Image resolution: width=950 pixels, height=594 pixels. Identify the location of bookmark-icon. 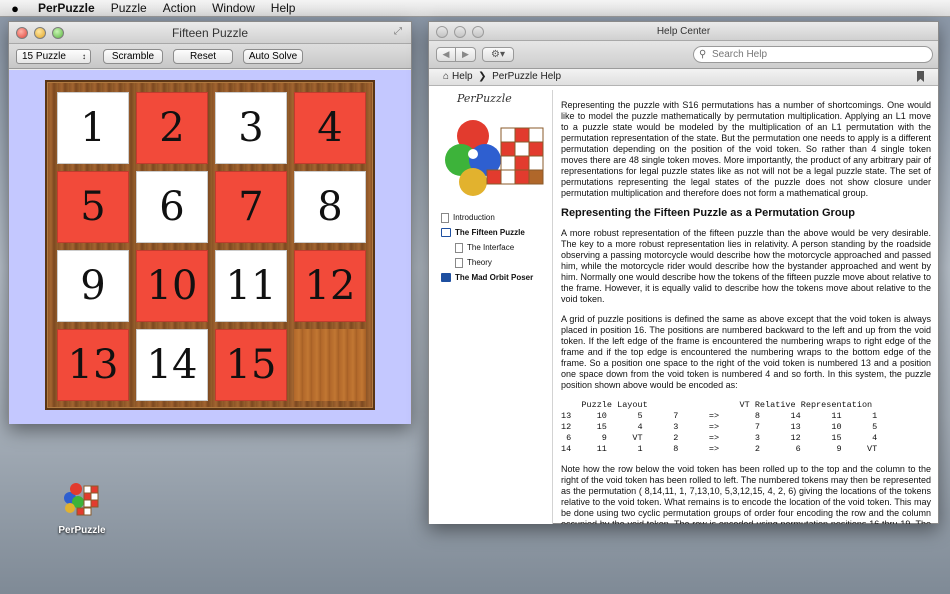
(920, 76).